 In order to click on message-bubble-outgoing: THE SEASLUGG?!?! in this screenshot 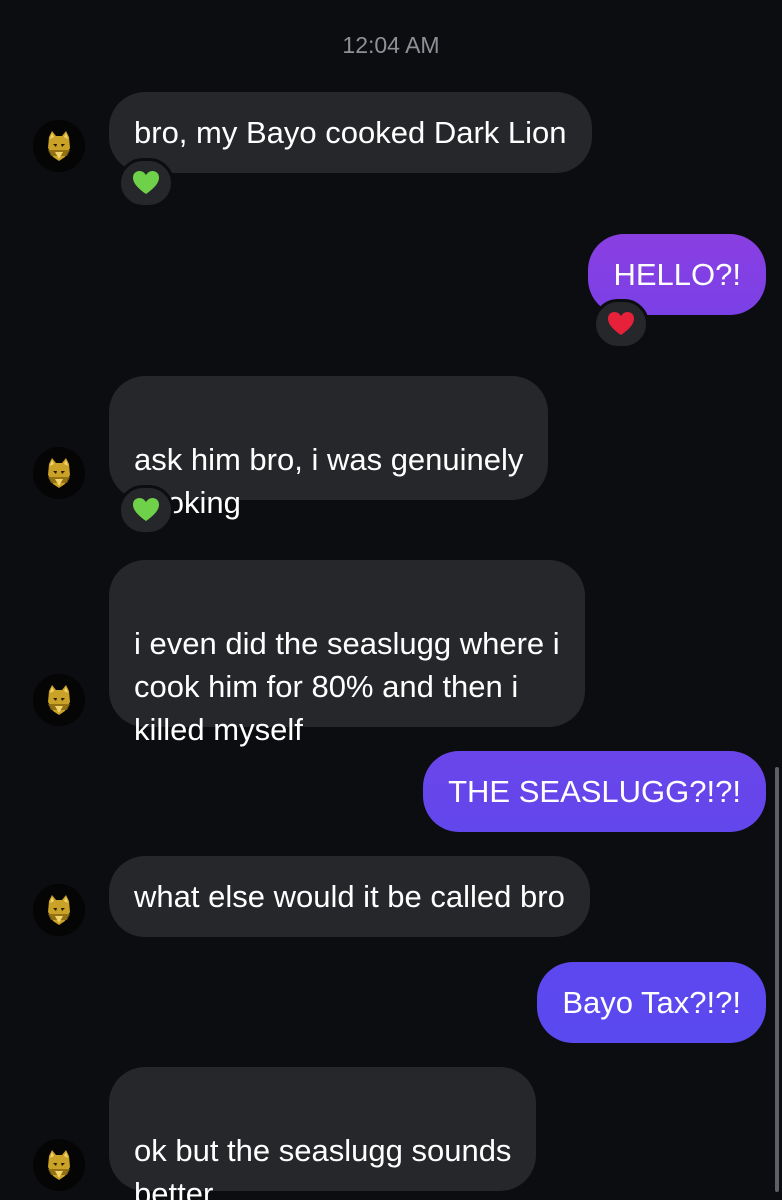, I will do `click(594, 791)`.